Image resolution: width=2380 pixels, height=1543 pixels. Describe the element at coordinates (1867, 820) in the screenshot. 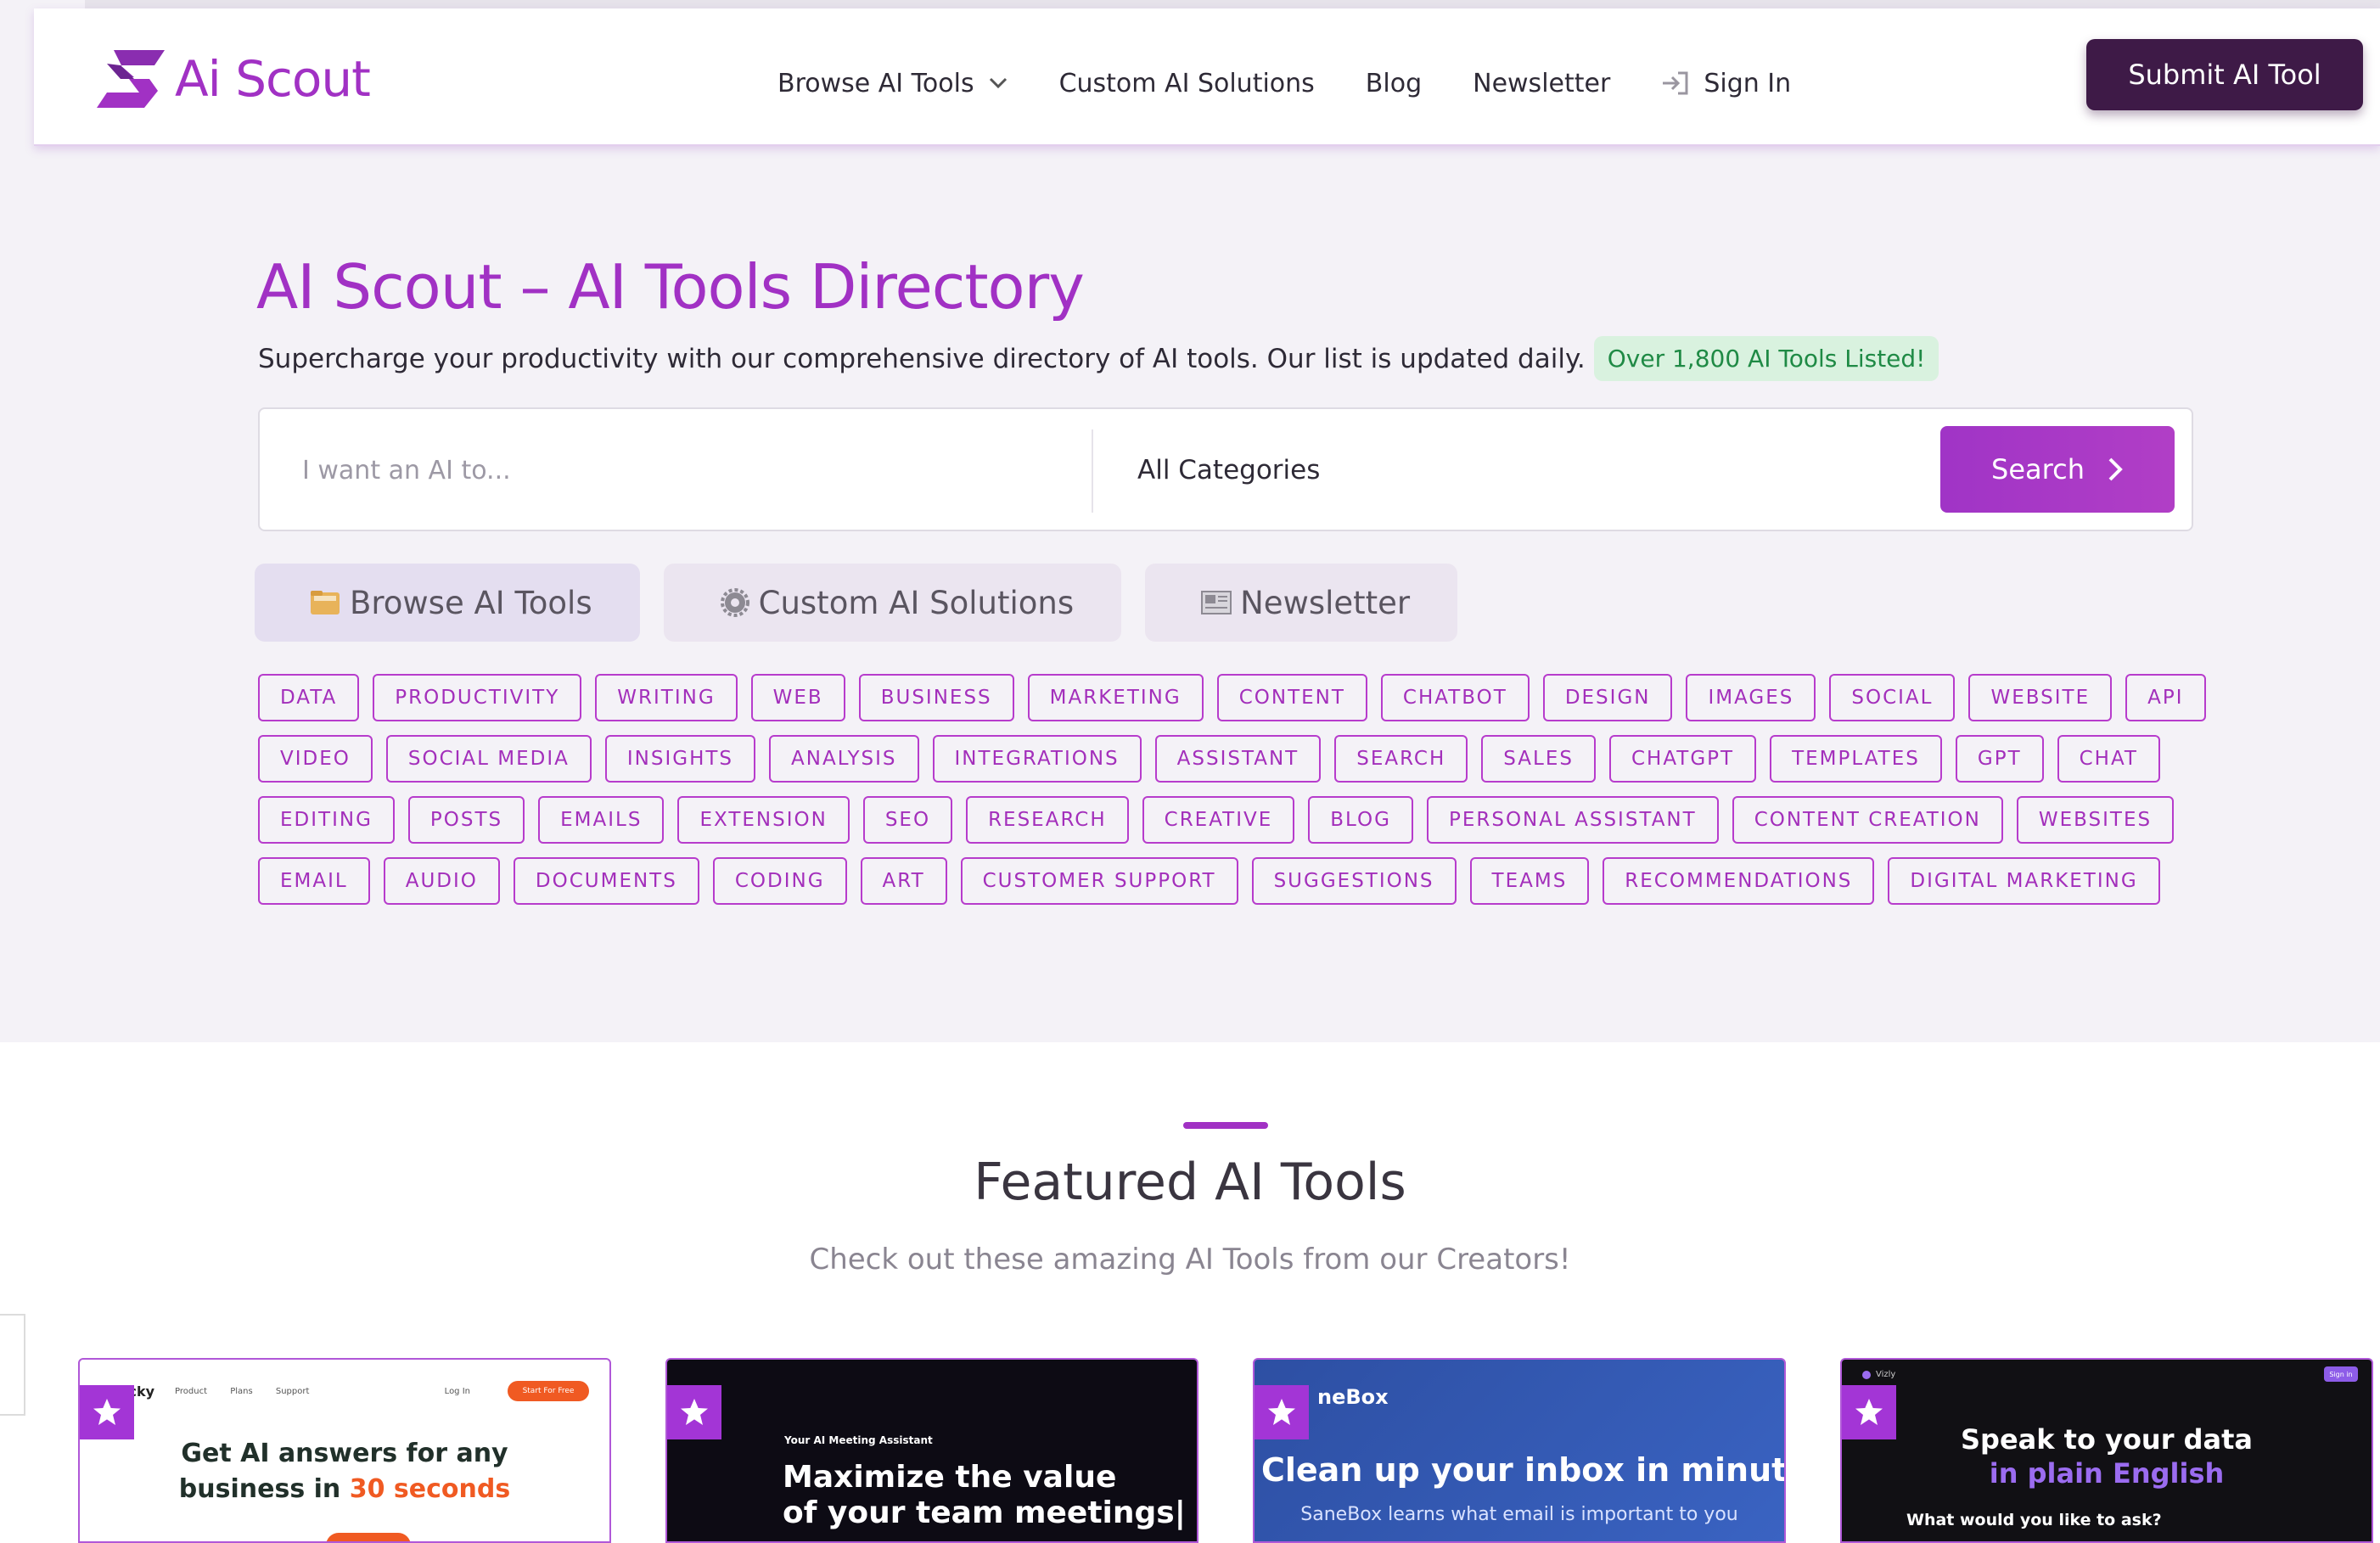

I see `tag-content-creation: CONTENT CREATION` at that location.